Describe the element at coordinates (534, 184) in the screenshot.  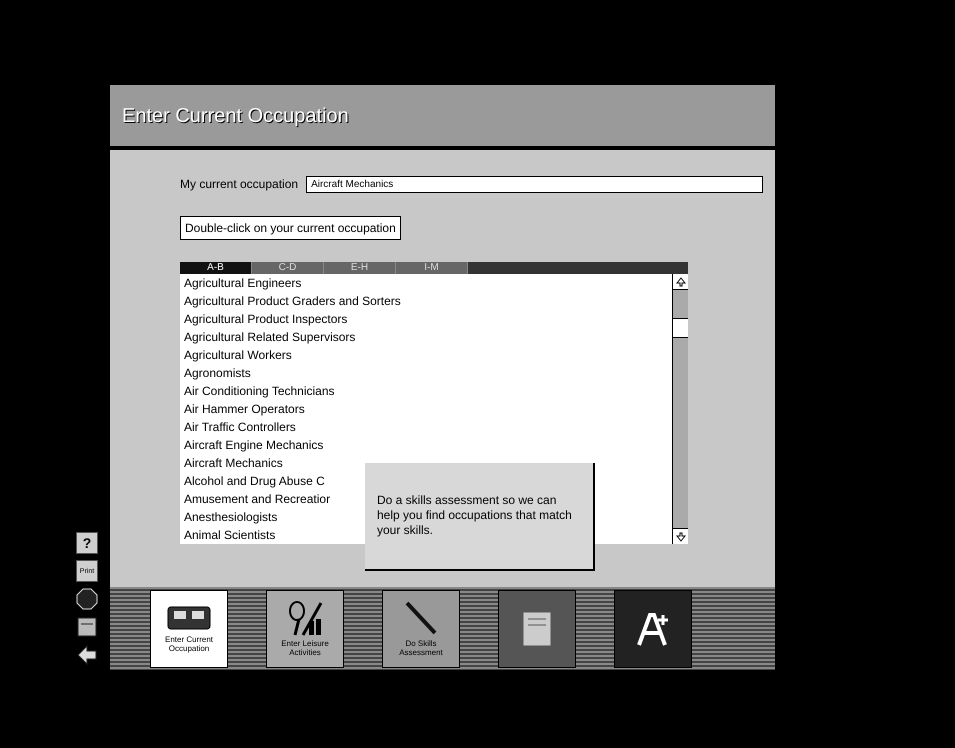
I see `occupation-field: Aircraft Mechanics` at that location.